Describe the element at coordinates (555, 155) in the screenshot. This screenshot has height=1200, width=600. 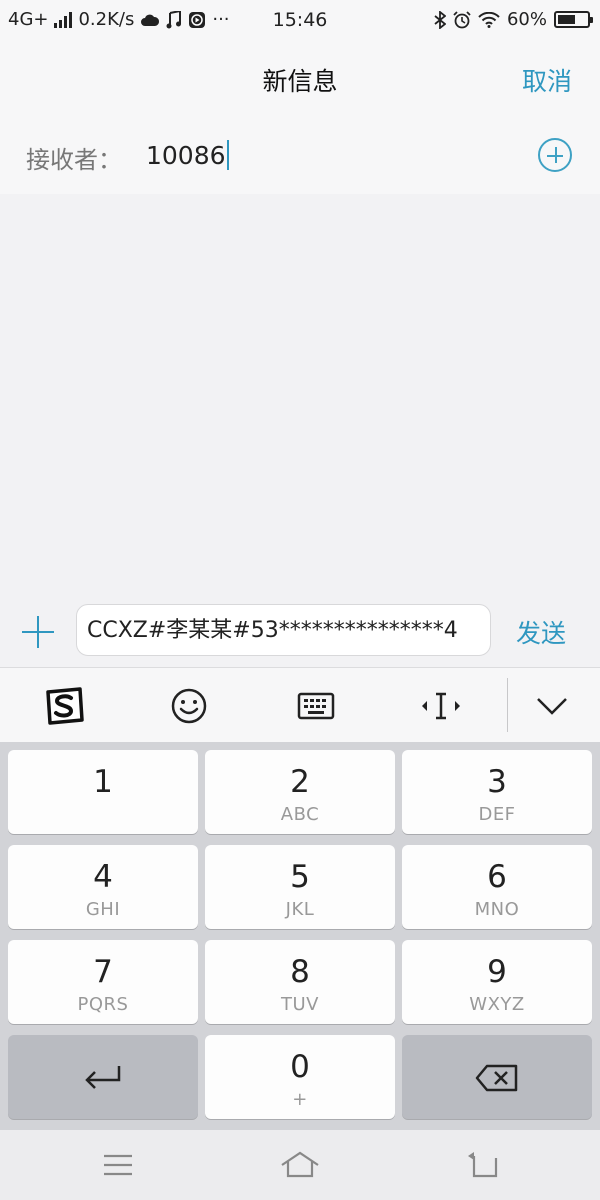
I see `add-contact-icon` at that location.